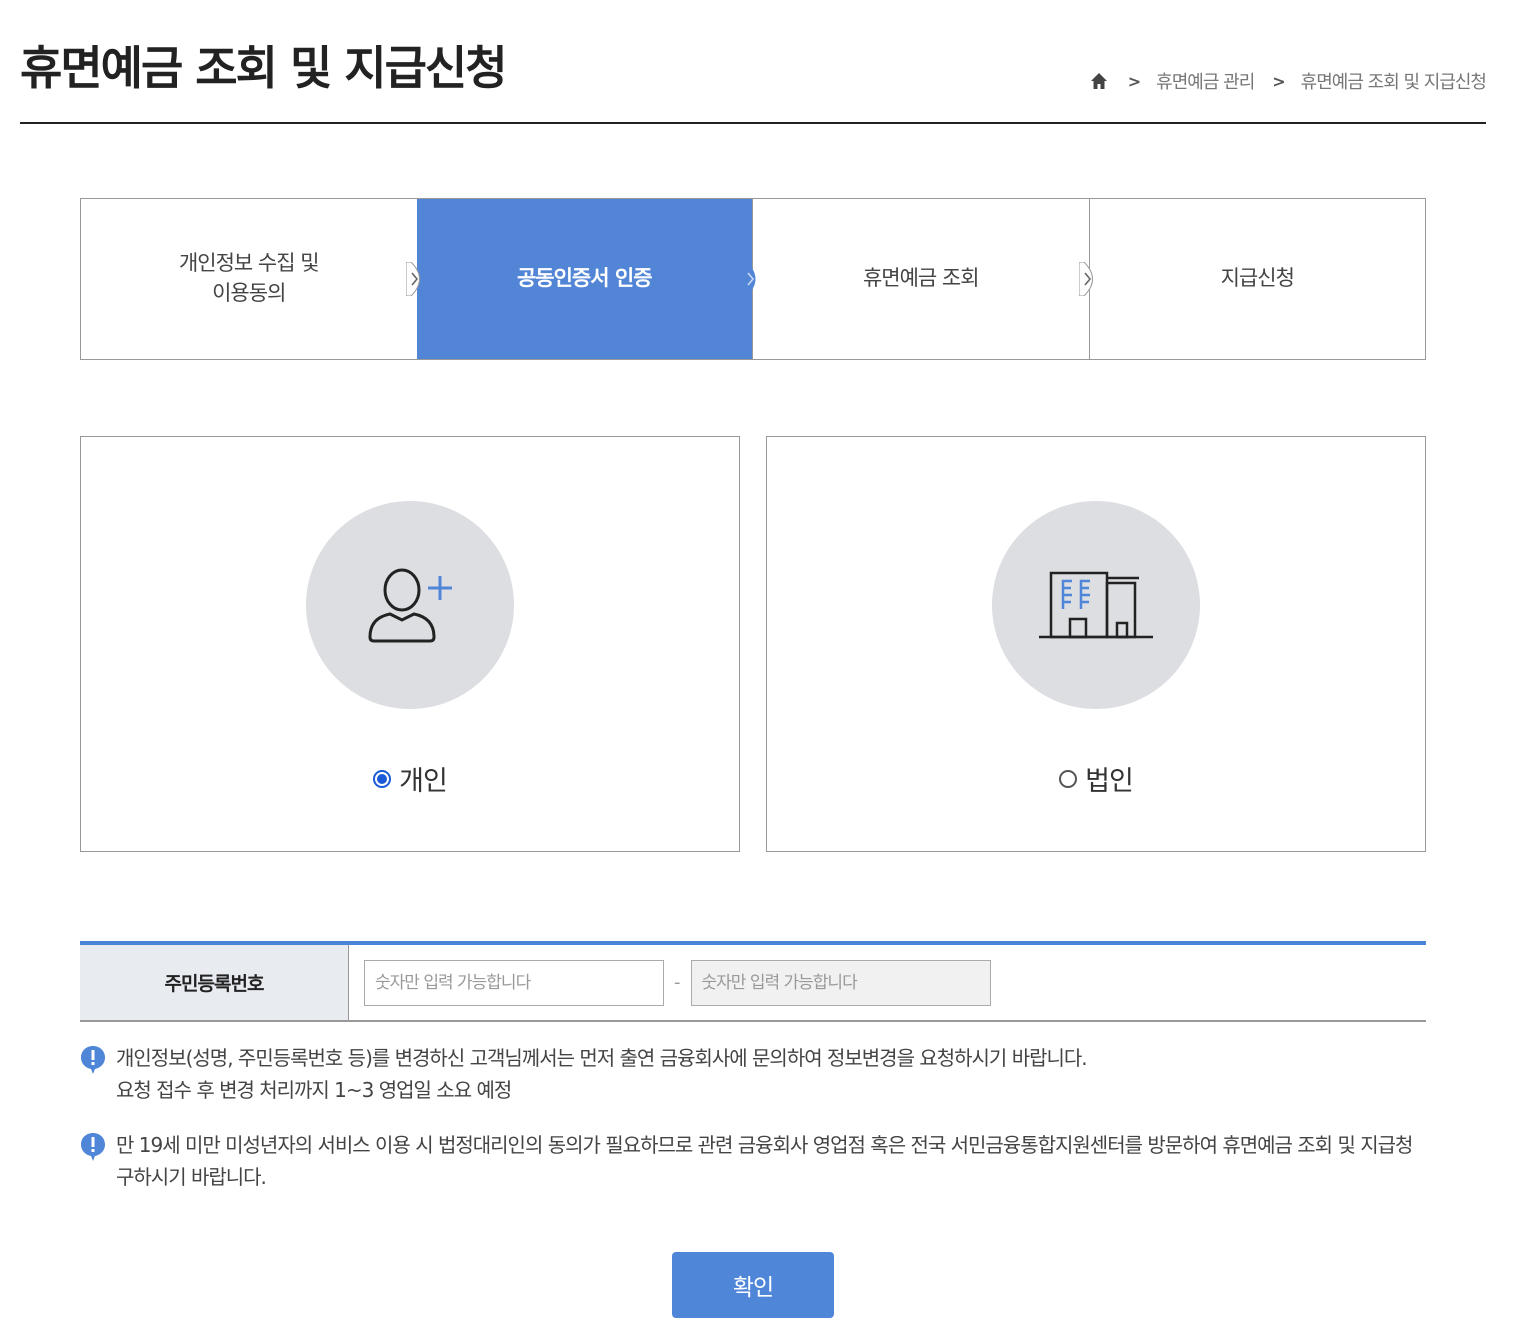 This screenshot has width=1522, height=1344. I want to click on rrn-form-row: 주민등록번호 -, so click(753, 981).